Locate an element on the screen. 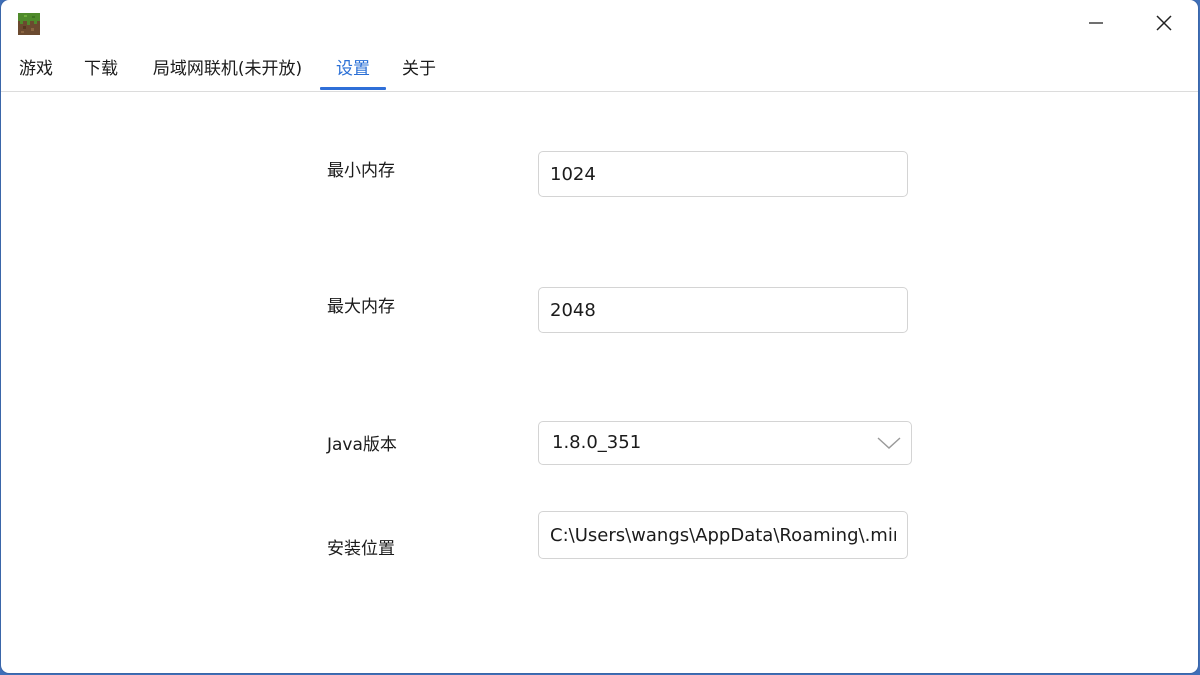  max-memory-input is located at coordinates (723, 310).